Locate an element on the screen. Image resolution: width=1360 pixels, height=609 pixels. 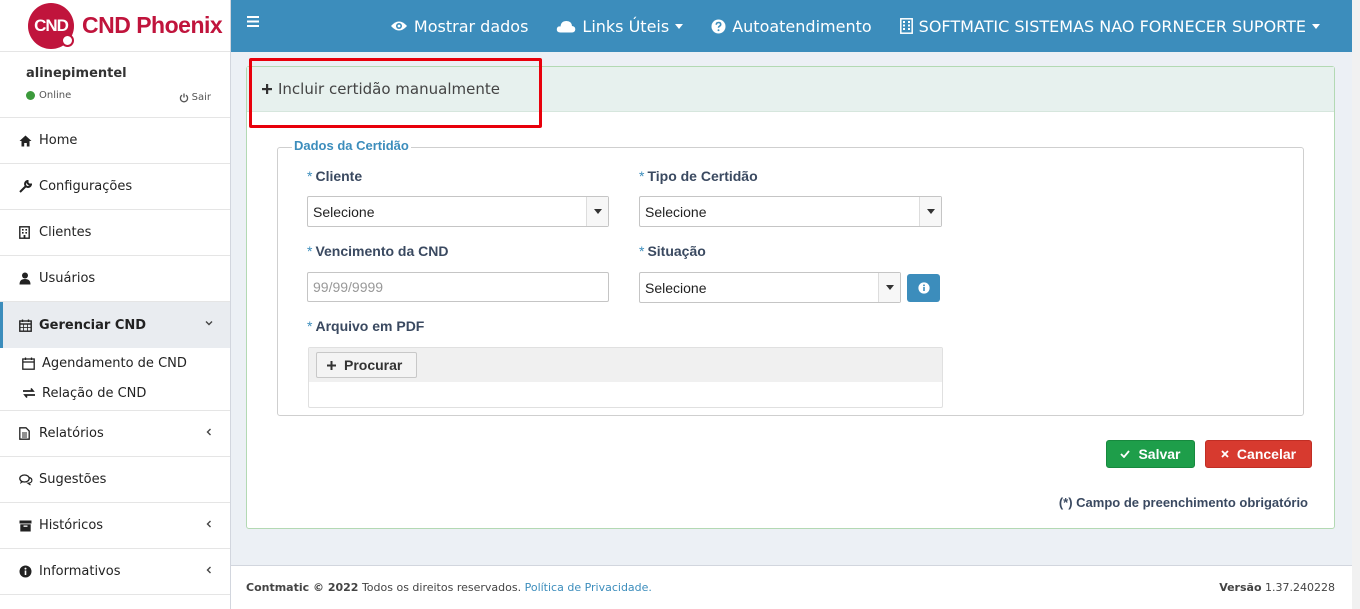
comments-icon is located at coordinates (27, 479).